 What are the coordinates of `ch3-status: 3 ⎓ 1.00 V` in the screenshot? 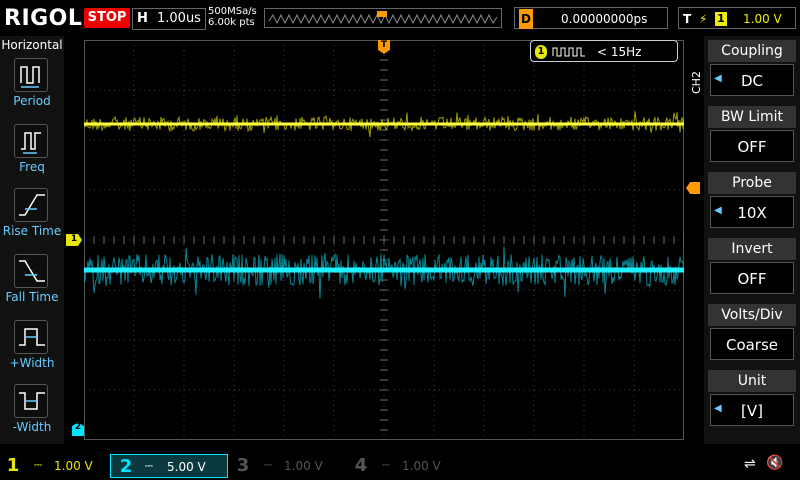 It's located at (288, 466).